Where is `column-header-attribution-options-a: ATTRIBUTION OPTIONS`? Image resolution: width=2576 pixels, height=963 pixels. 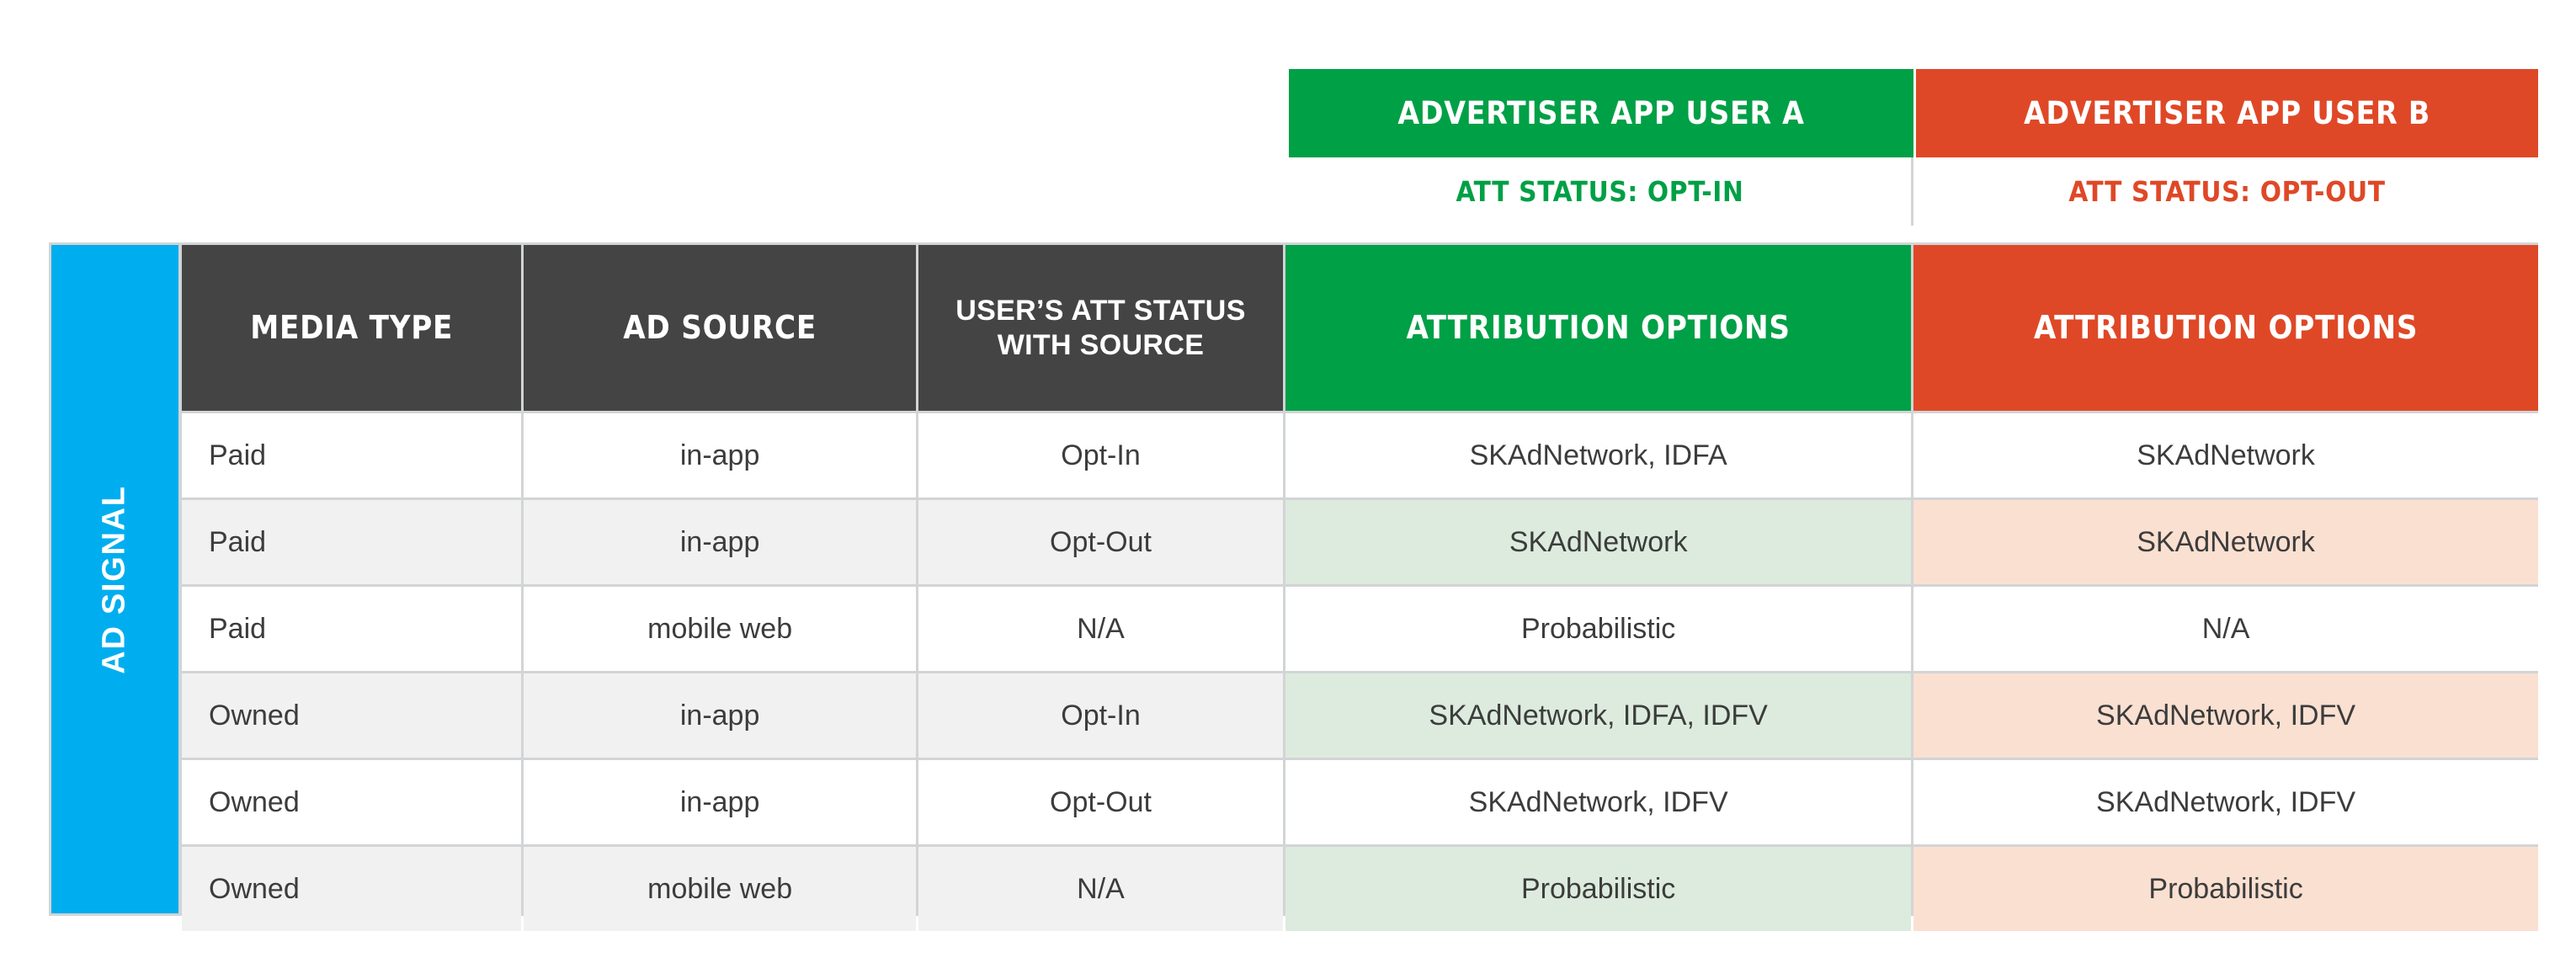
column-header-attribution-options-a: ATTRIBUTION OPTIONS is located at coordinates (1598, 328).